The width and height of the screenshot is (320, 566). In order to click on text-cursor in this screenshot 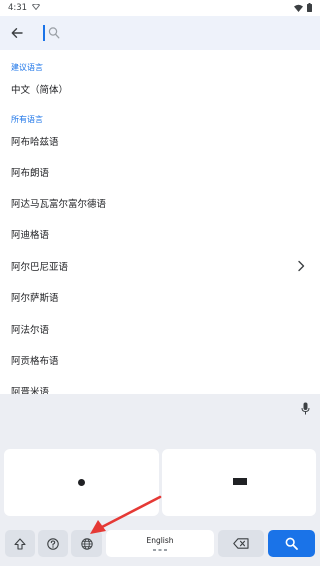, I will do `click(44, 33)`.